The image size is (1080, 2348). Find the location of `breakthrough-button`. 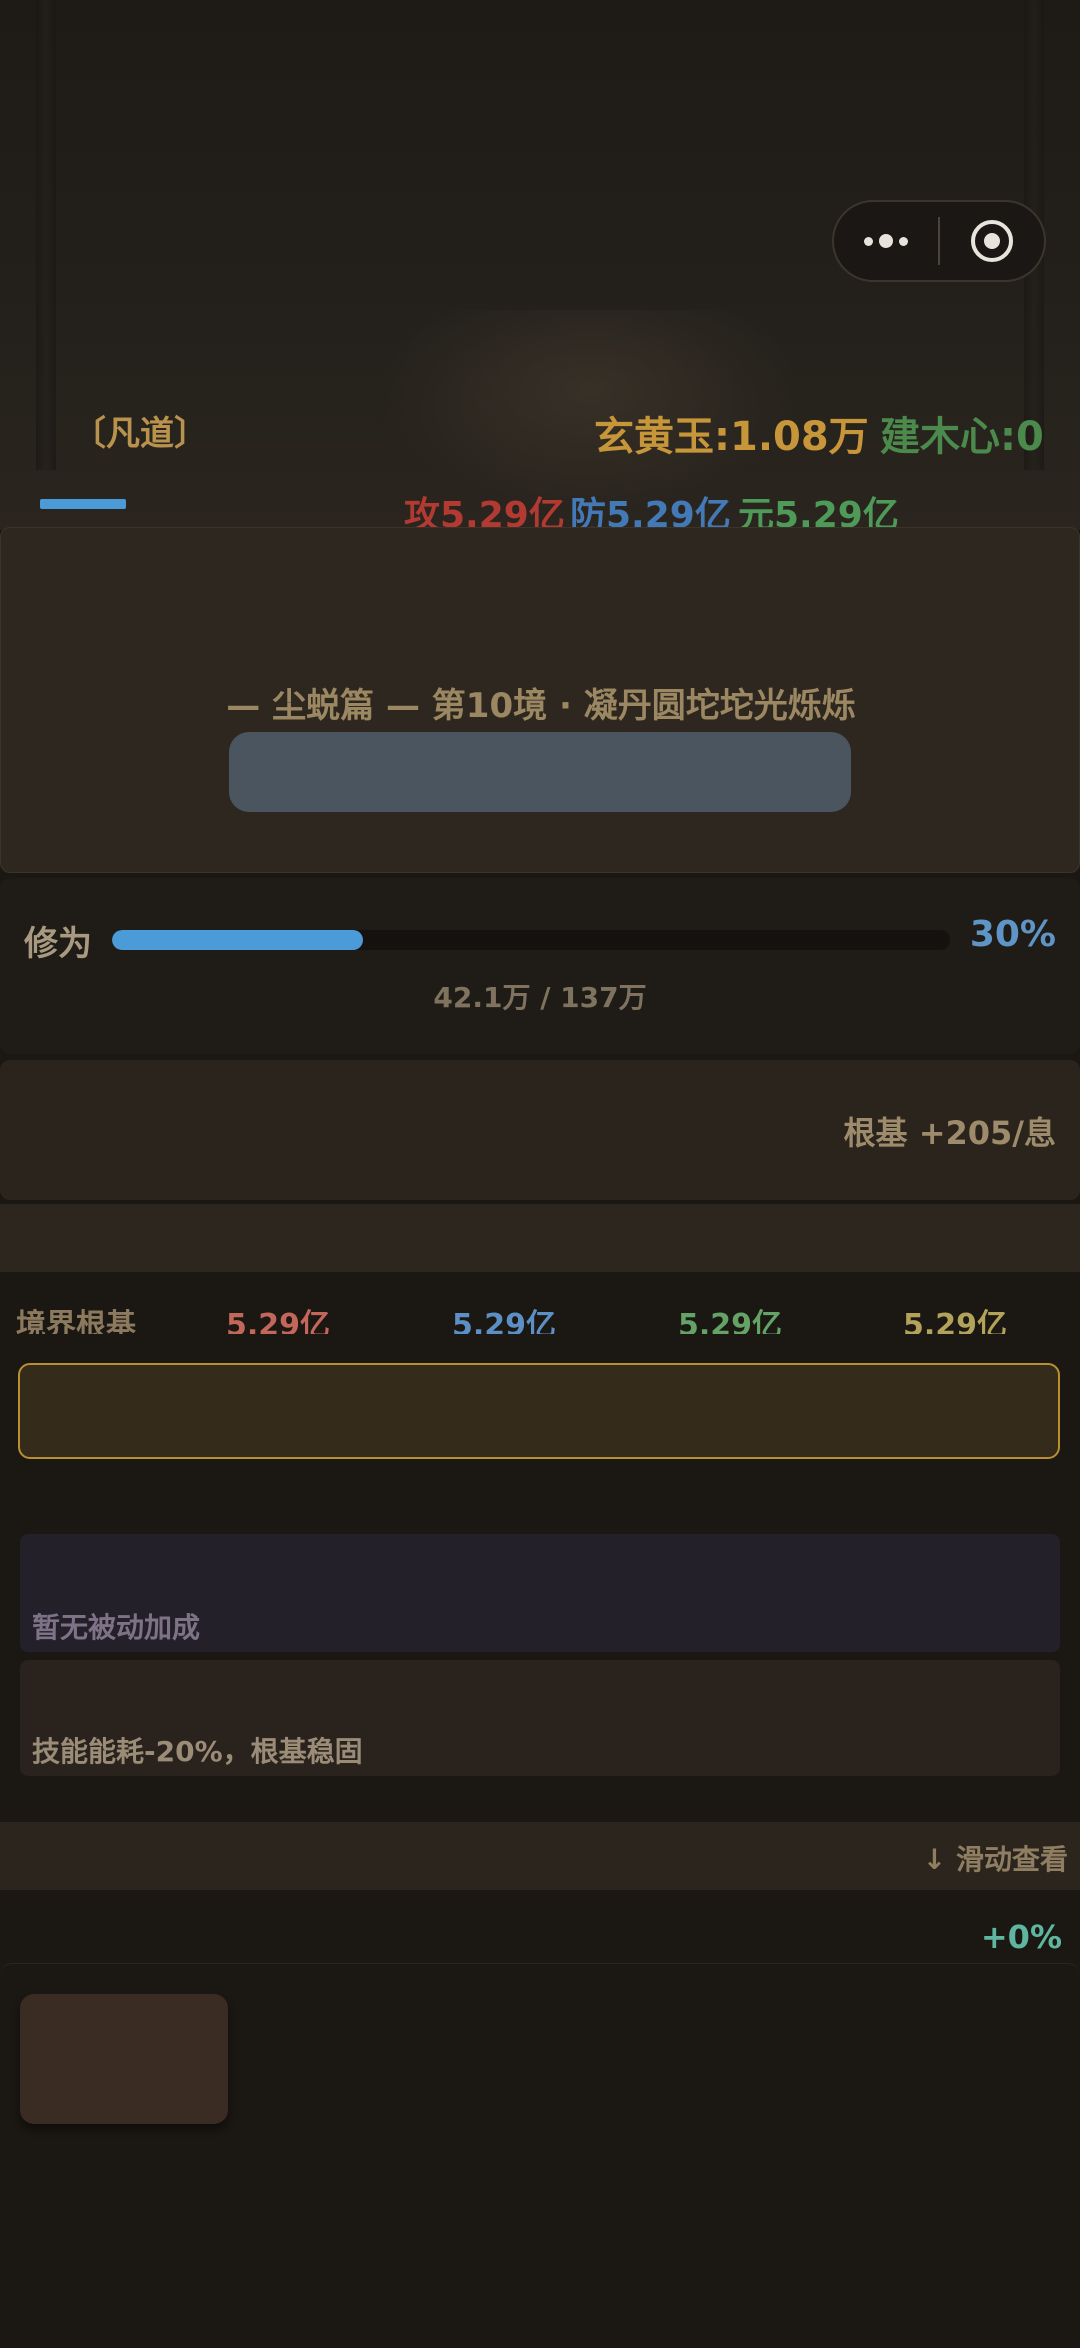

breakthrough-button is located at coordinates (540, 772).